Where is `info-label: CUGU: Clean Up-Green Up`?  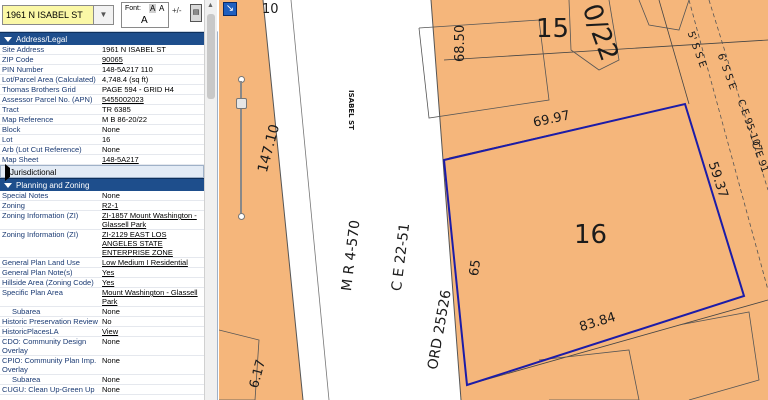 info-label: CUGU: Clean Up-Green Up is located at coordinates (48, 389).